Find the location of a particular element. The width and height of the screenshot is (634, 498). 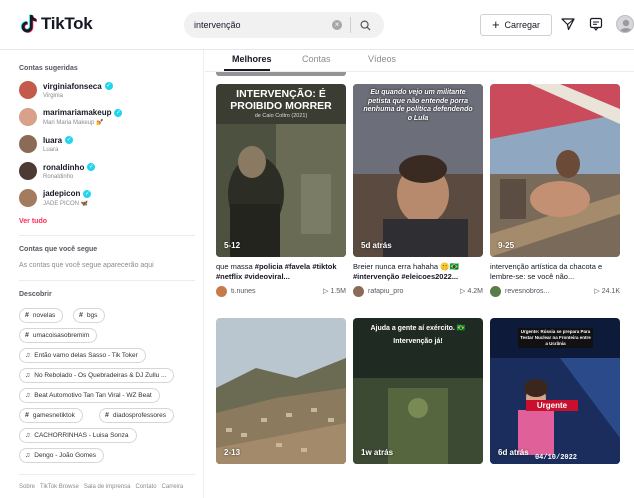

discover-tag-label: novelas is located at coordinates (44, 315).